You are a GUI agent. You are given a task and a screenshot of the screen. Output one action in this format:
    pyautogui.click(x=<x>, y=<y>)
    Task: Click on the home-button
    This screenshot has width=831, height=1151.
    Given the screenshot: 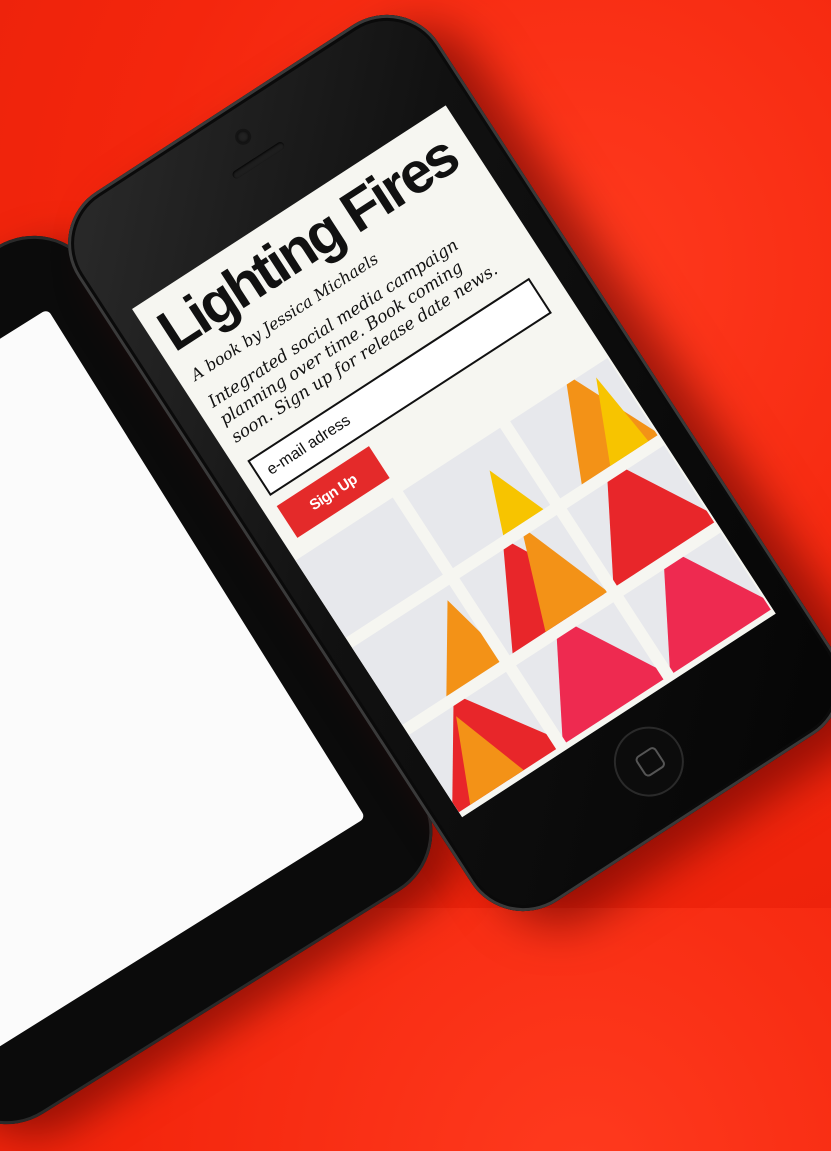 What is the action you would take?
    pyautogui.click(x=649, y=761)
    